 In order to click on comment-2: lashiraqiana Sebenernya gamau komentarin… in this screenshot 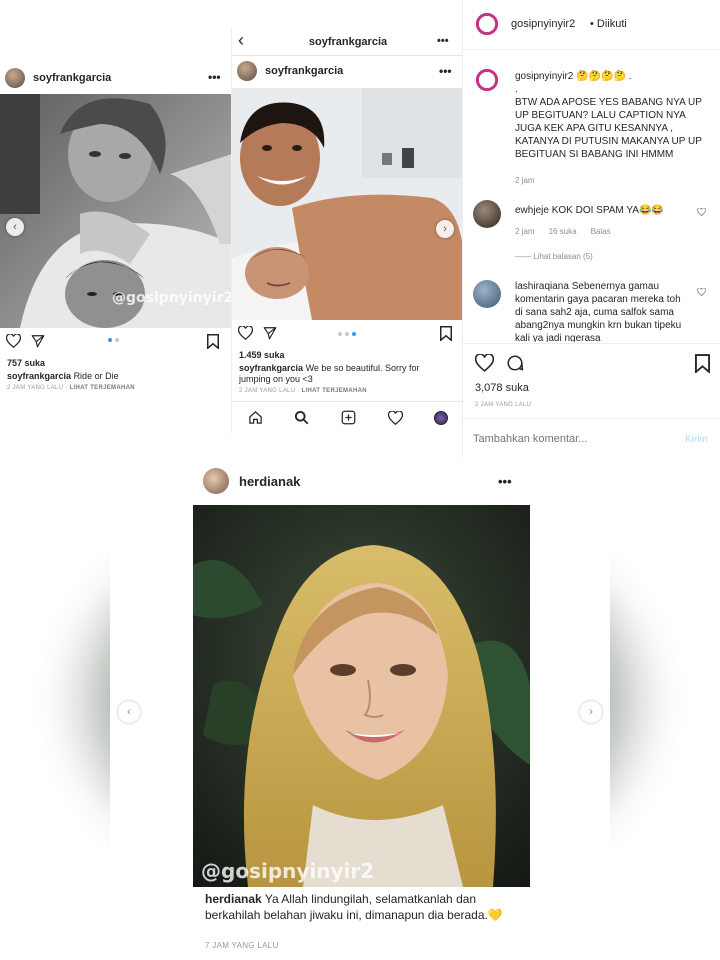, I will do `click(595, 311)`.